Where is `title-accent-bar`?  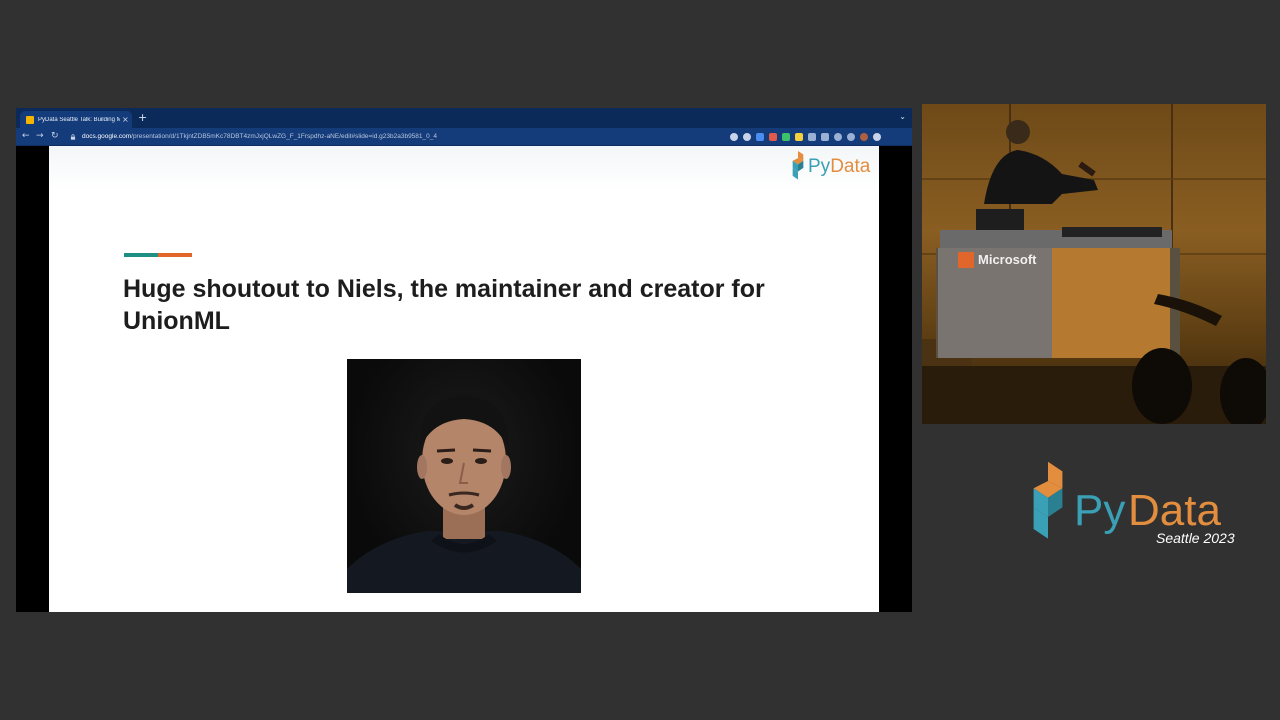 title-accent-bar is located at coordinates (158, 255).